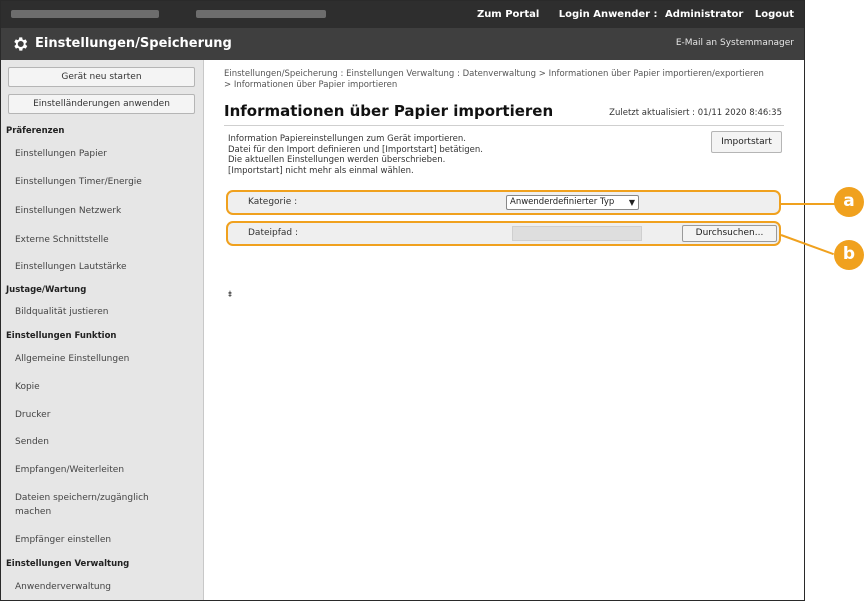 The width and height of the screenshot is (867, 601). I want to click on sidebar-item-printer: Drucker, so click(105, 415).